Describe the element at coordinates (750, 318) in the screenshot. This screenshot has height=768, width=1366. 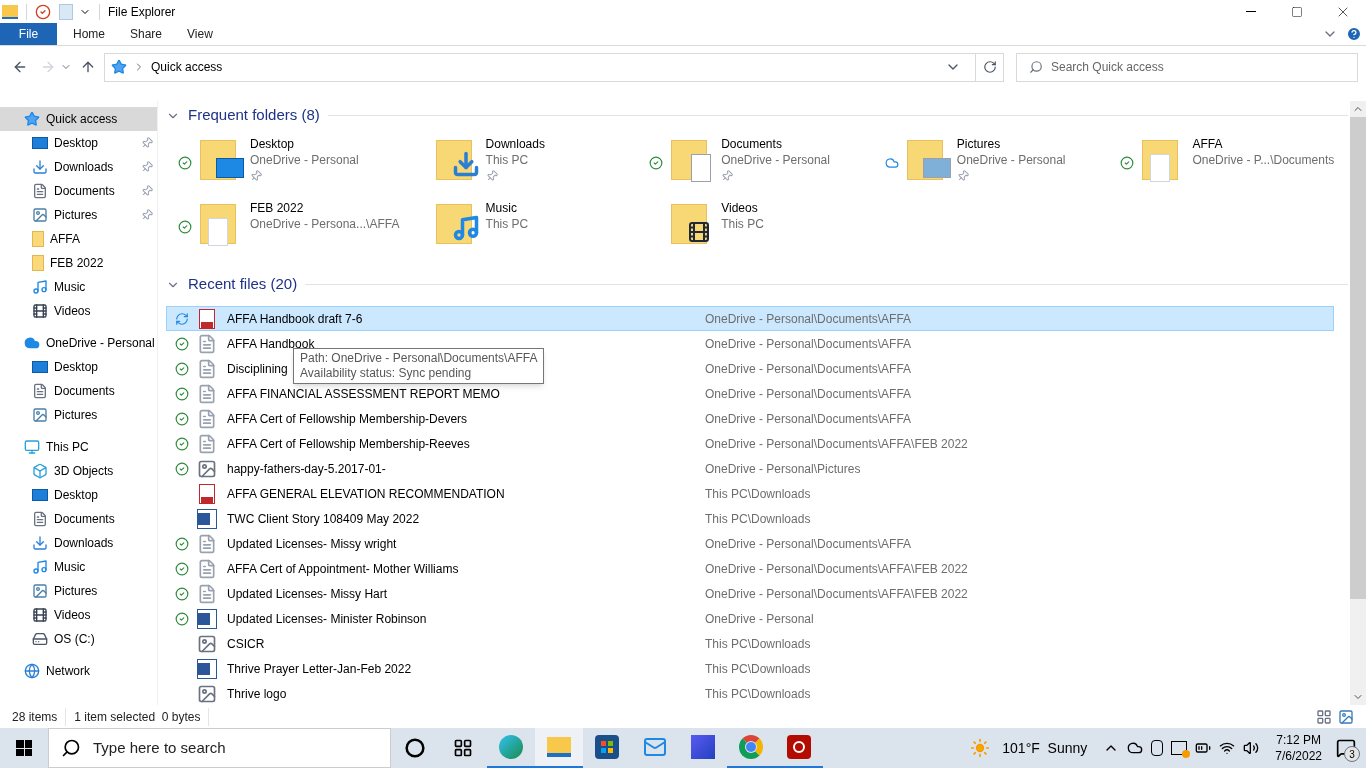
I see `selected-file-row: AFFA Handbook draft 7-6 OneDrive - Personal\Documents\AFFA` at that location.